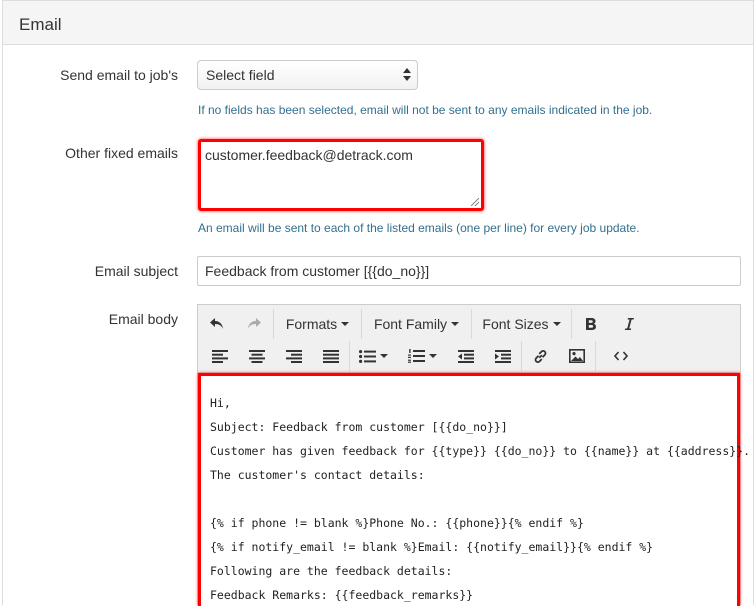 The image size is (754, 606). I want to click on align-left-button, so click(220, 356).